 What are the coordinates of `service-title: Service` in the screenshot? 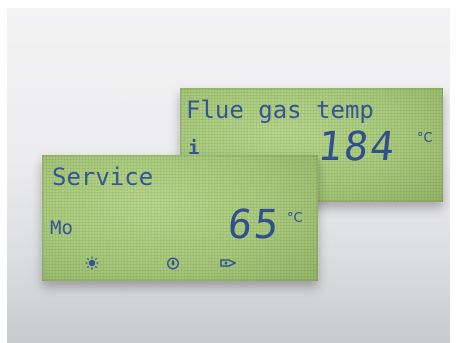 It's located at (103, 177).